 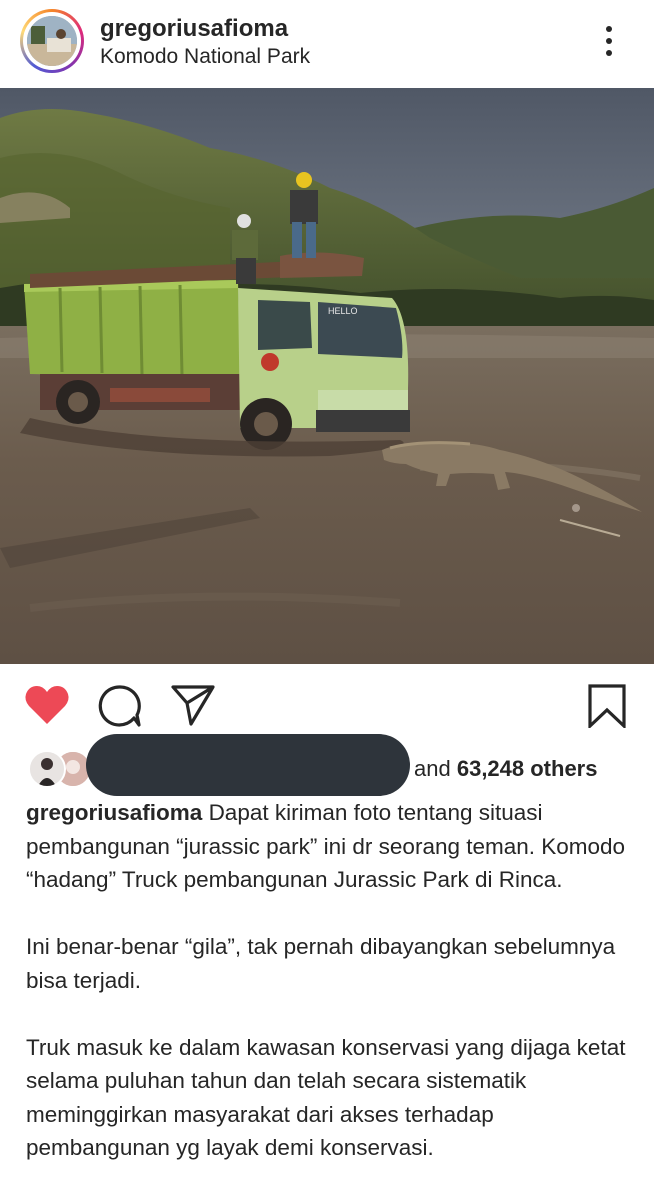 I want to click on likes-and: and, so click(x=432, y=768).